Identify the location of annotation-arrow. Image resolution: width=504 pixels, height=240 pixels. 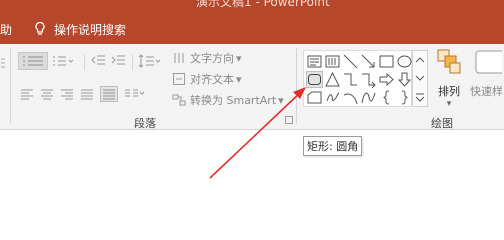
(257, 133).